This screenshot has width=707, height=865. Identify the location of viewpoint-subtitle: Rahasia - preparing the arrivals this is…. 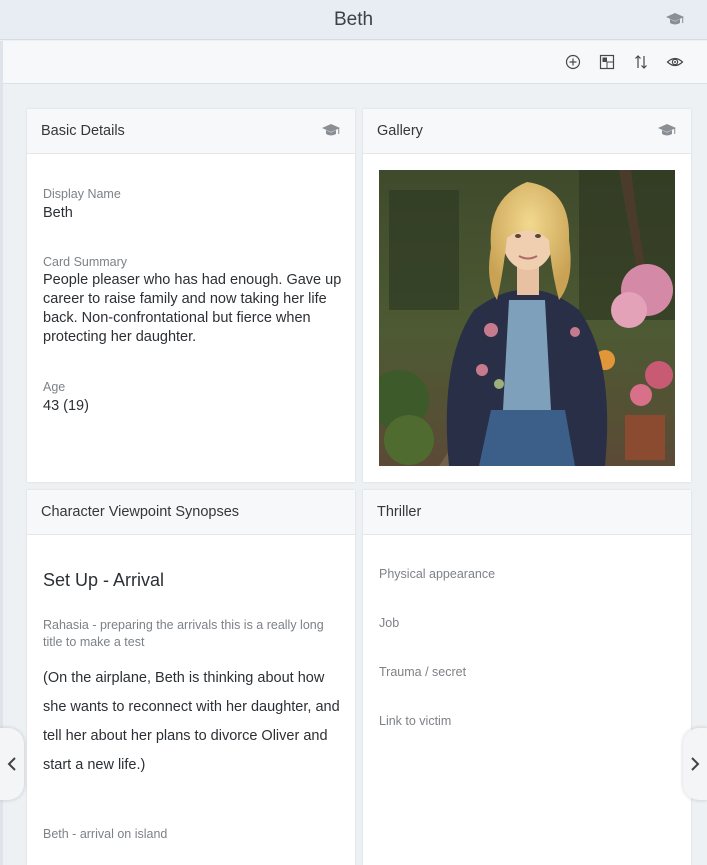
(193, 634).